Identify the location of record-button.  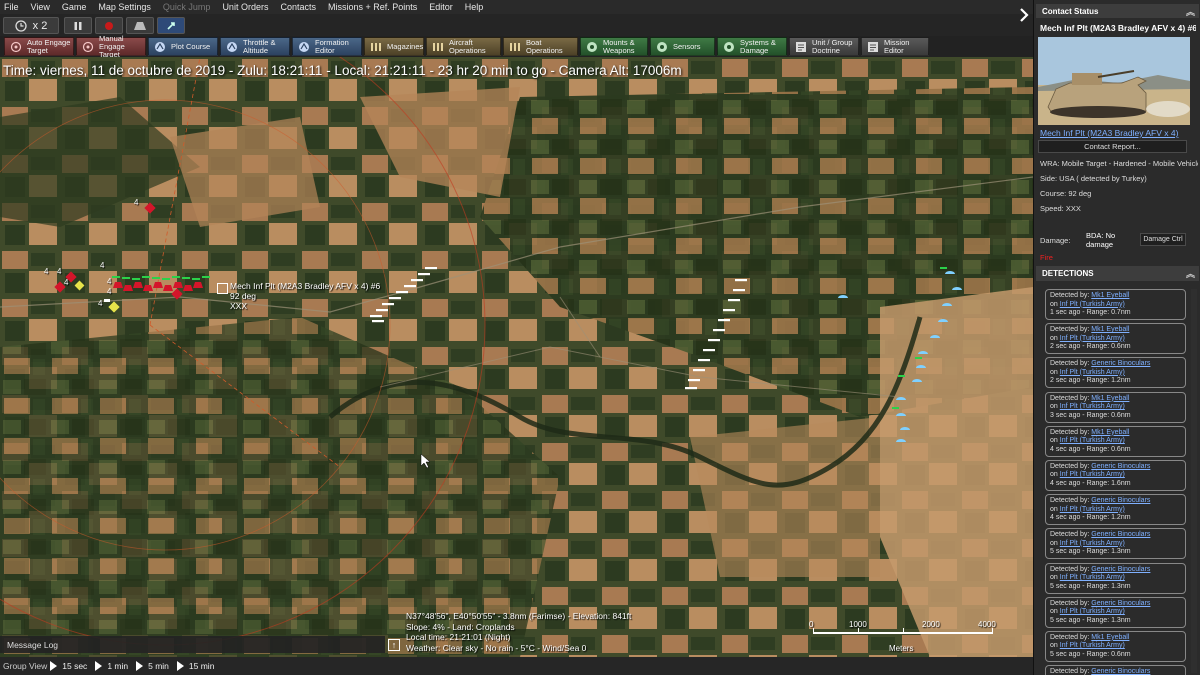
(109, 25).